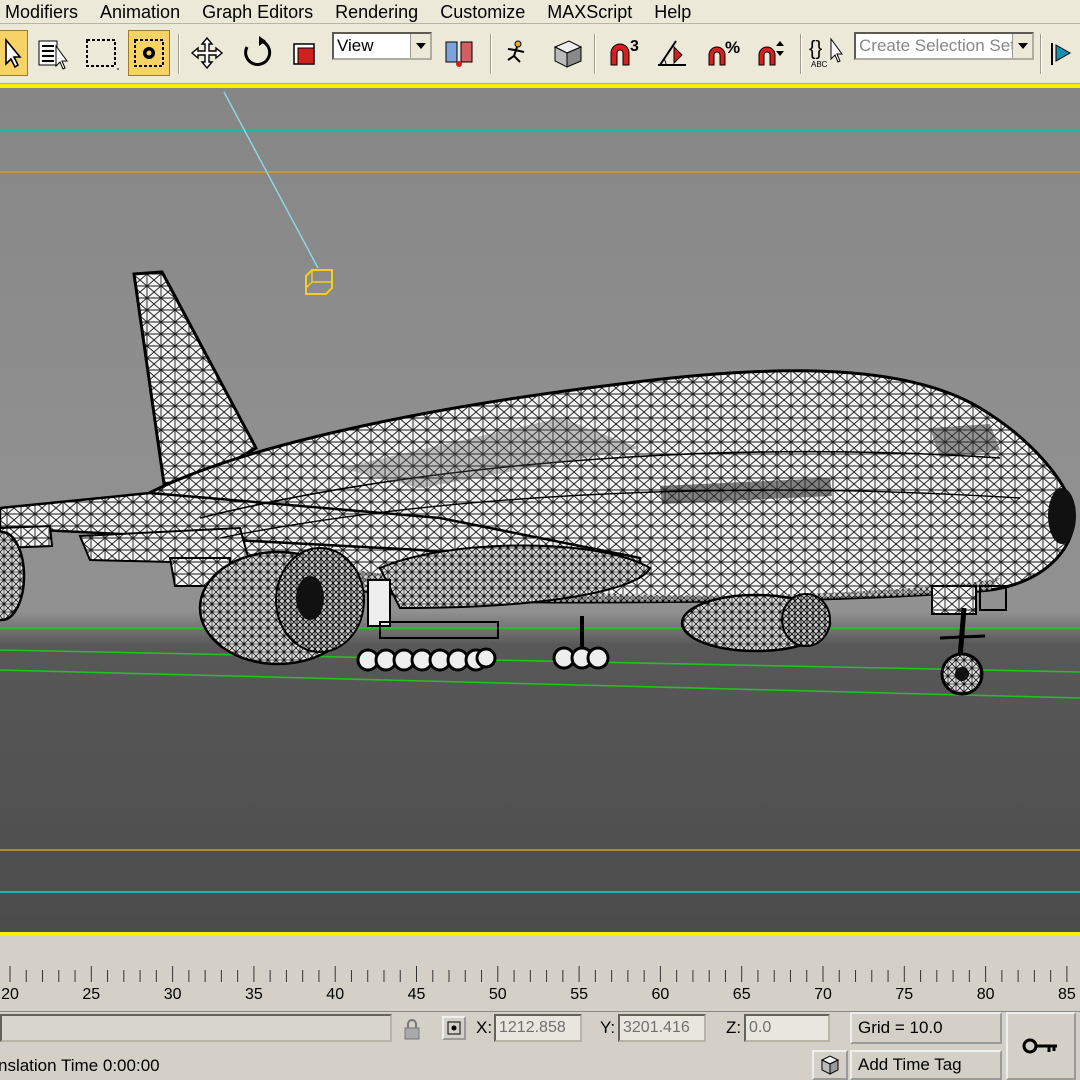 The width and height of the screenshot is (1080, 1080). Describe the element at coordinates (538, 1028) in the screenshot. I see `x-coordinate-field: 1212.858` at that location.